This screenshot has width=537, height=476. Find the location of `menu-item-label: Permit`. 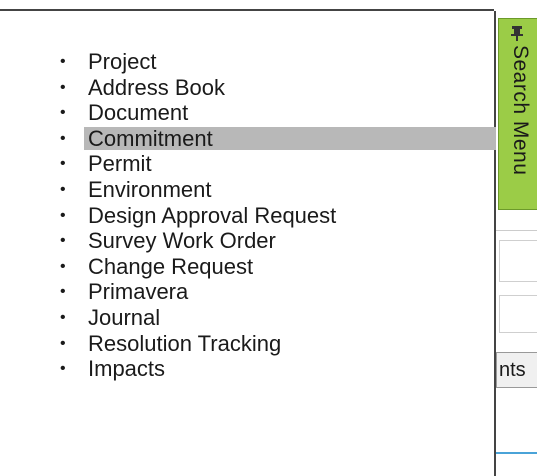

menu-item-label: Permit is located at coordinates (120, 164).